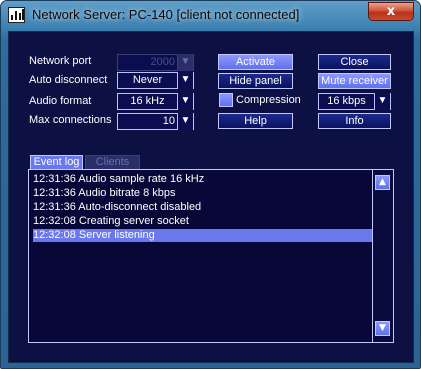 Image resolution: width=421 pixels, height=369 pixels. Describe the element at coordinates (354, 62) in the screenshot. I see `close-button: Close` at that location.